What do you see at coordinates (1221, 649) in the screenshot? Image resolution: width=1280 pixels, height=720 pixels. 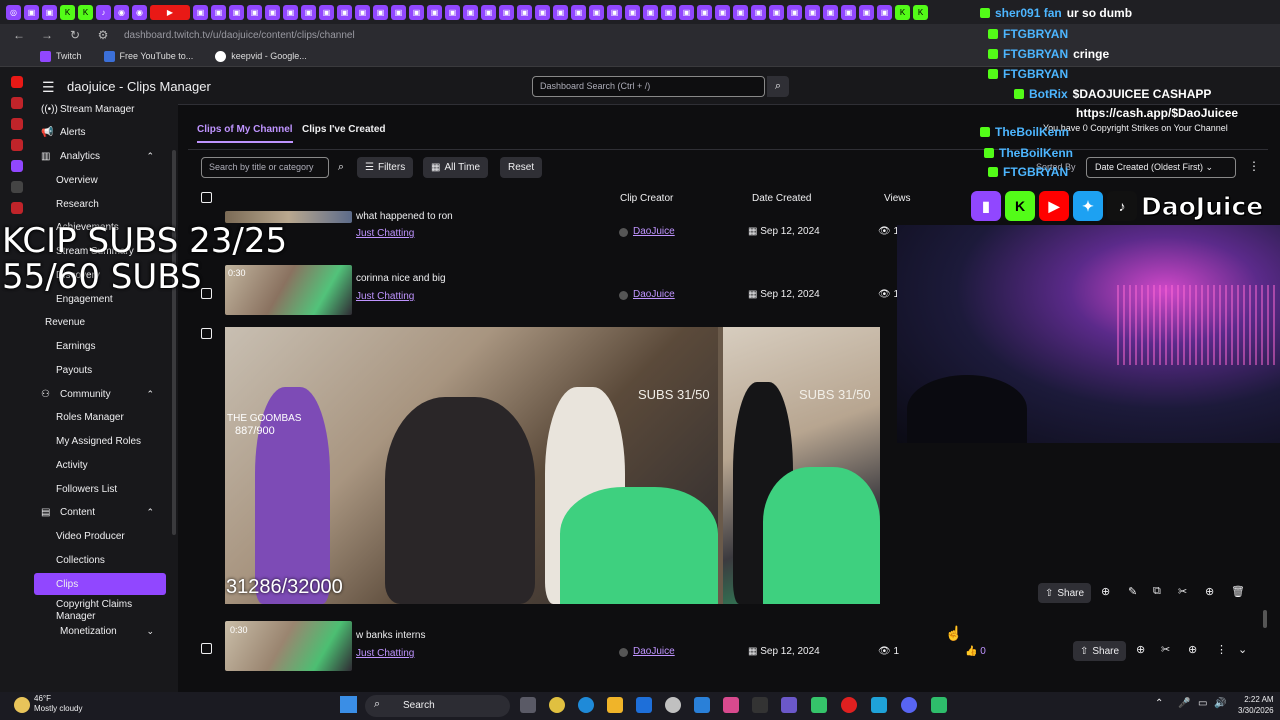 I see `more-options-icon: ⋮` at bounding box center [1221, 649].